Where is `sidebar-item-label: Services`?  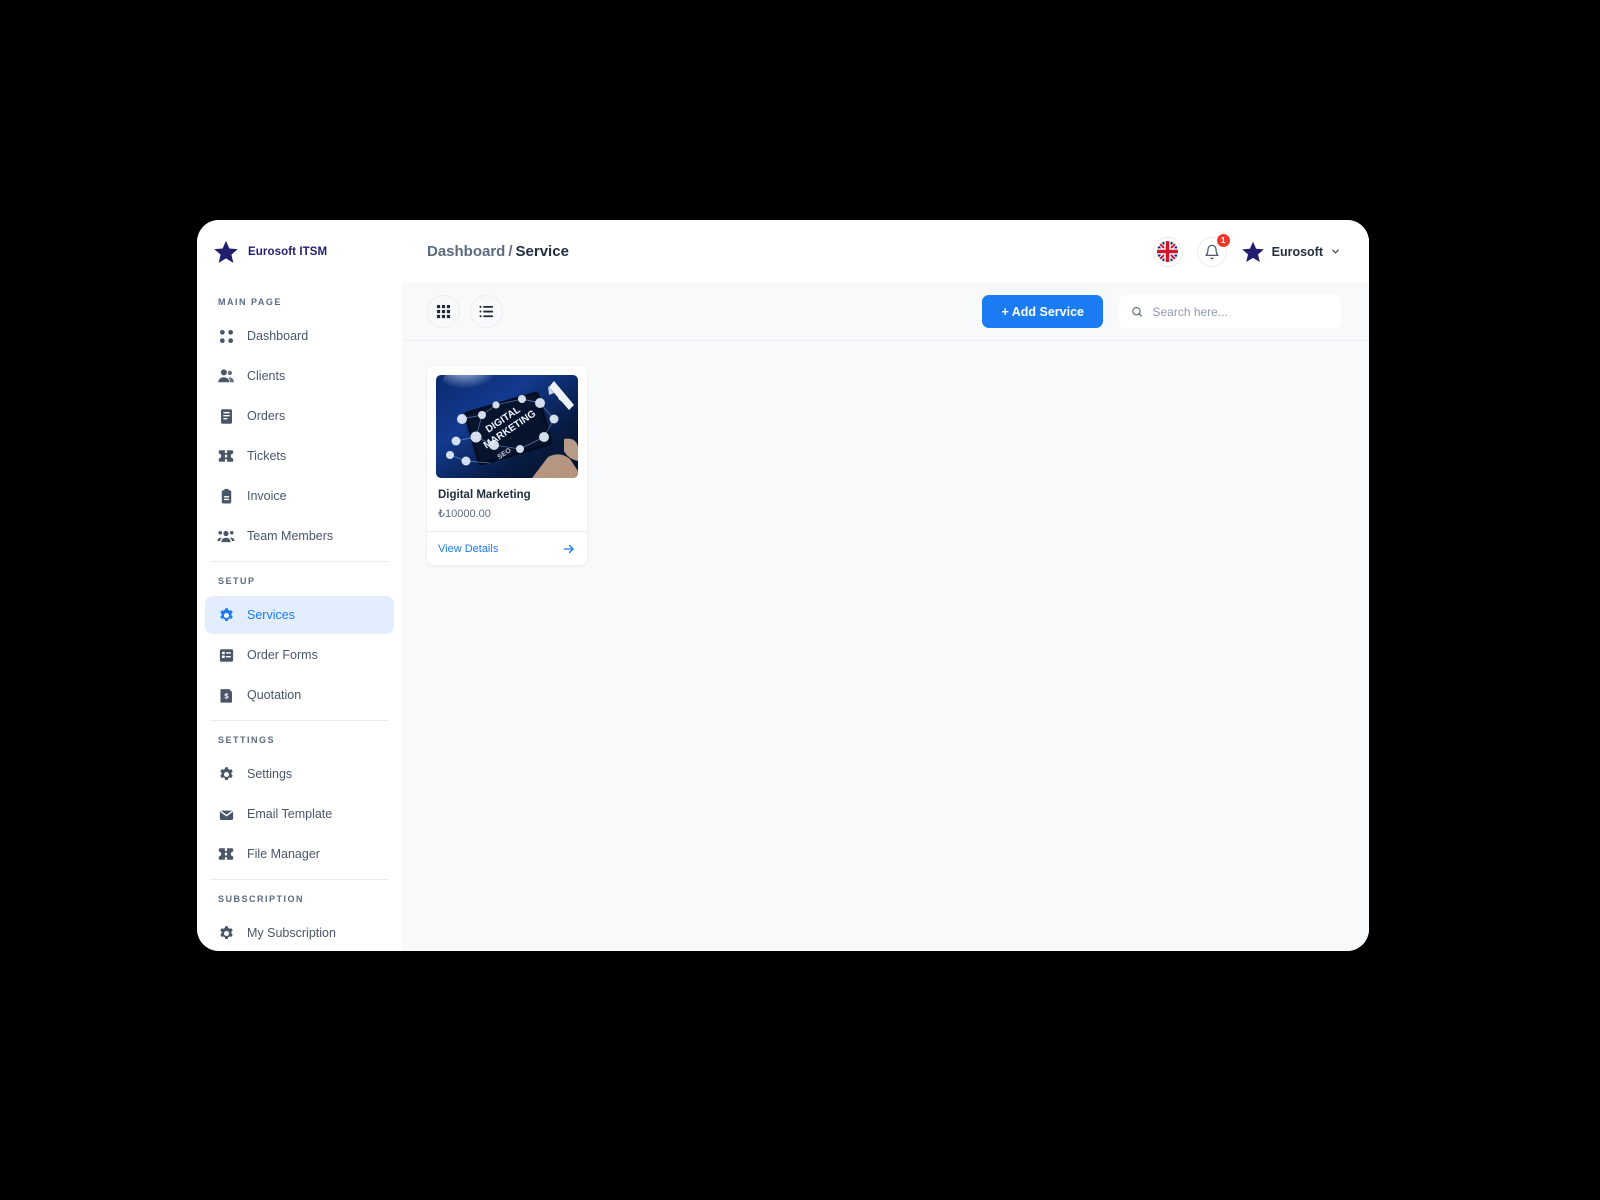 sidebar-item-label: Services is located at coordinates (271, 615).